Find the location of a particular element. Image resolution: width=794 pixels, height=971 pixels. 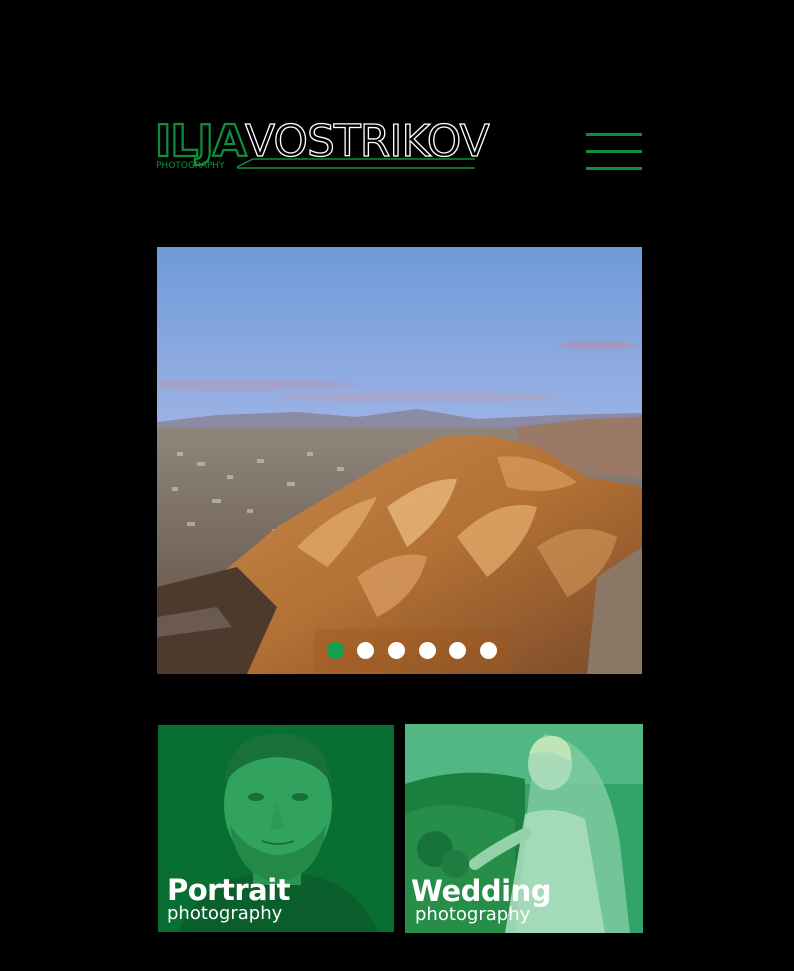

hamburger-menu-icon is located at coordinates (614, 152).